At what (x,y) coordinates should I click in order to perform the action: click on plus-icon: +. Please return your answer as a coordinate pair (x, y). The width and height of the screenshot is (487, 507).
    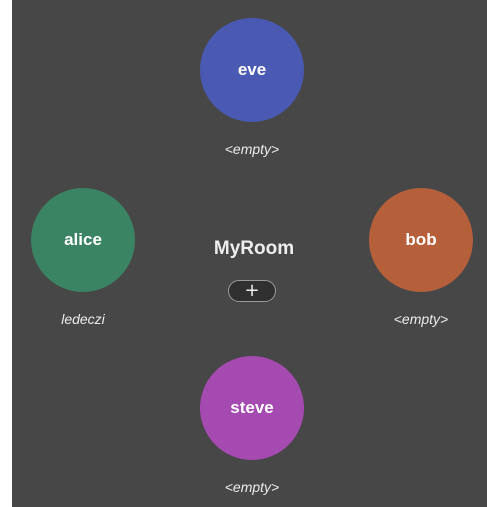
    Looking at the image, I should click on (252, 290).